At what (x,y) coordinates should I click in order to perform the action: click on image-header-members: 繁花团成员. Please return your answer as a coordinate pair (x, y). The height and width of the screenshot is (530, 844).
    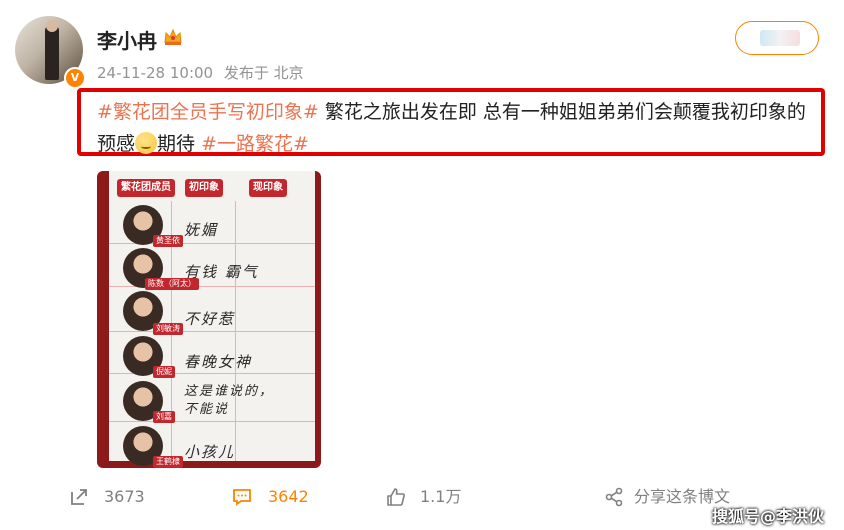
    Looking at the image, I should click on (146, 188).